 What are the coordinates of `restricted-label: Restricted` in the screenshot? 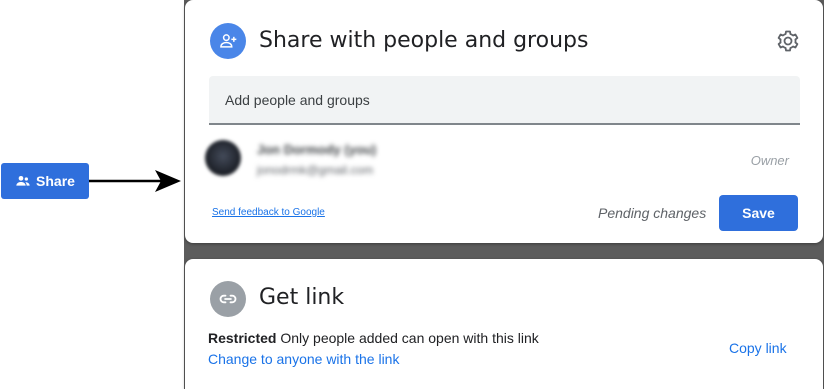 It's located at (242, 338).